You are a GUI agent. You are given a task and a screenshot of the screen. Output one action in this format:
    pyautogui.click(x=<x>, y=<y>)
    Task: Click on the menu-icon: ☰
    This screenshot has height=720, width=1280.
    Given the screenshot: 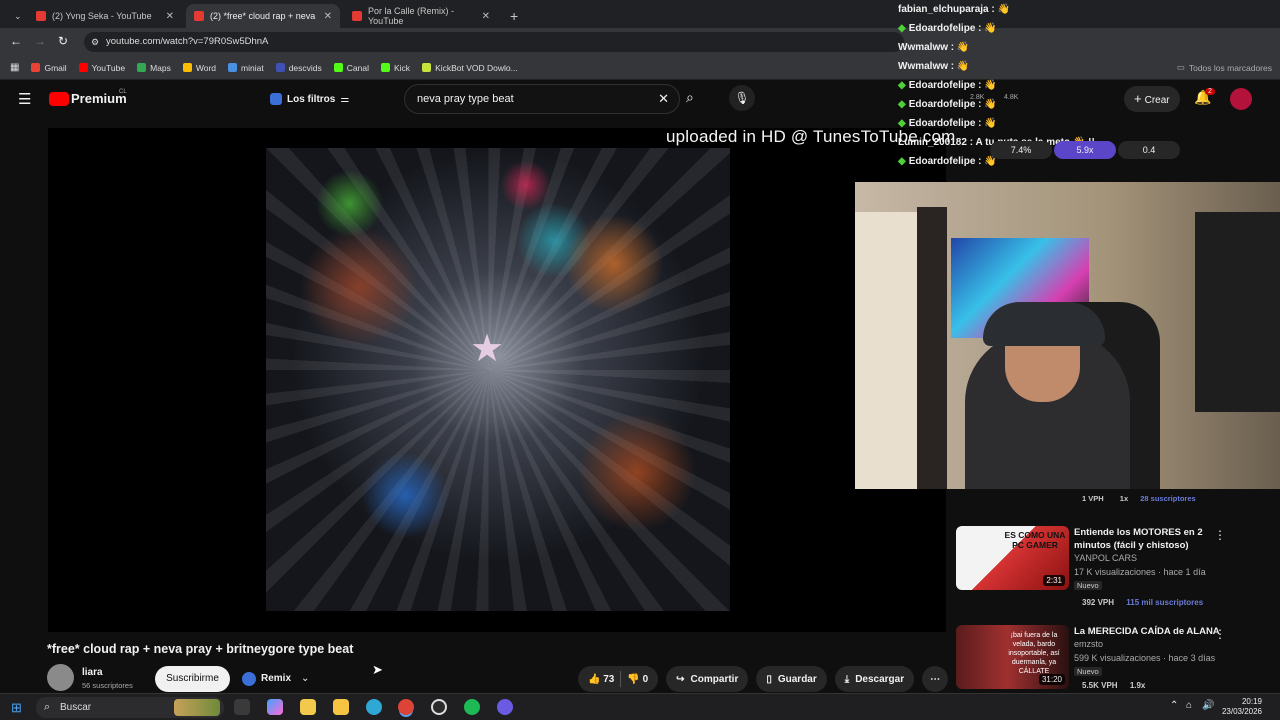 What is the action you would take?
    pyautogui.click(x=24, y=99)
    